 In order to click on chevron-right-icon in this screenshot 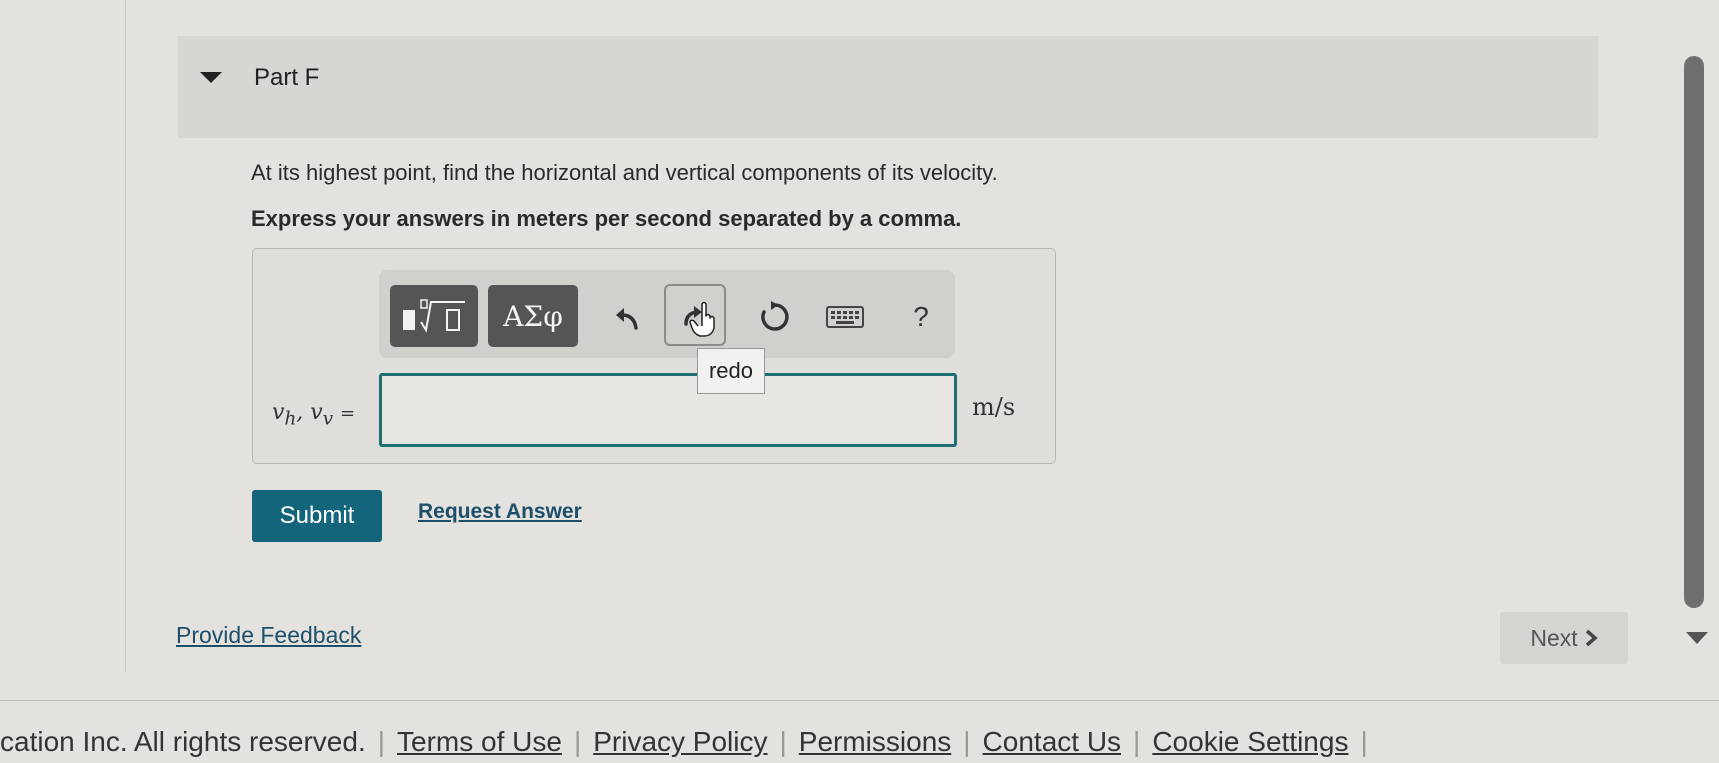, I will do `click(1591, 638)`.